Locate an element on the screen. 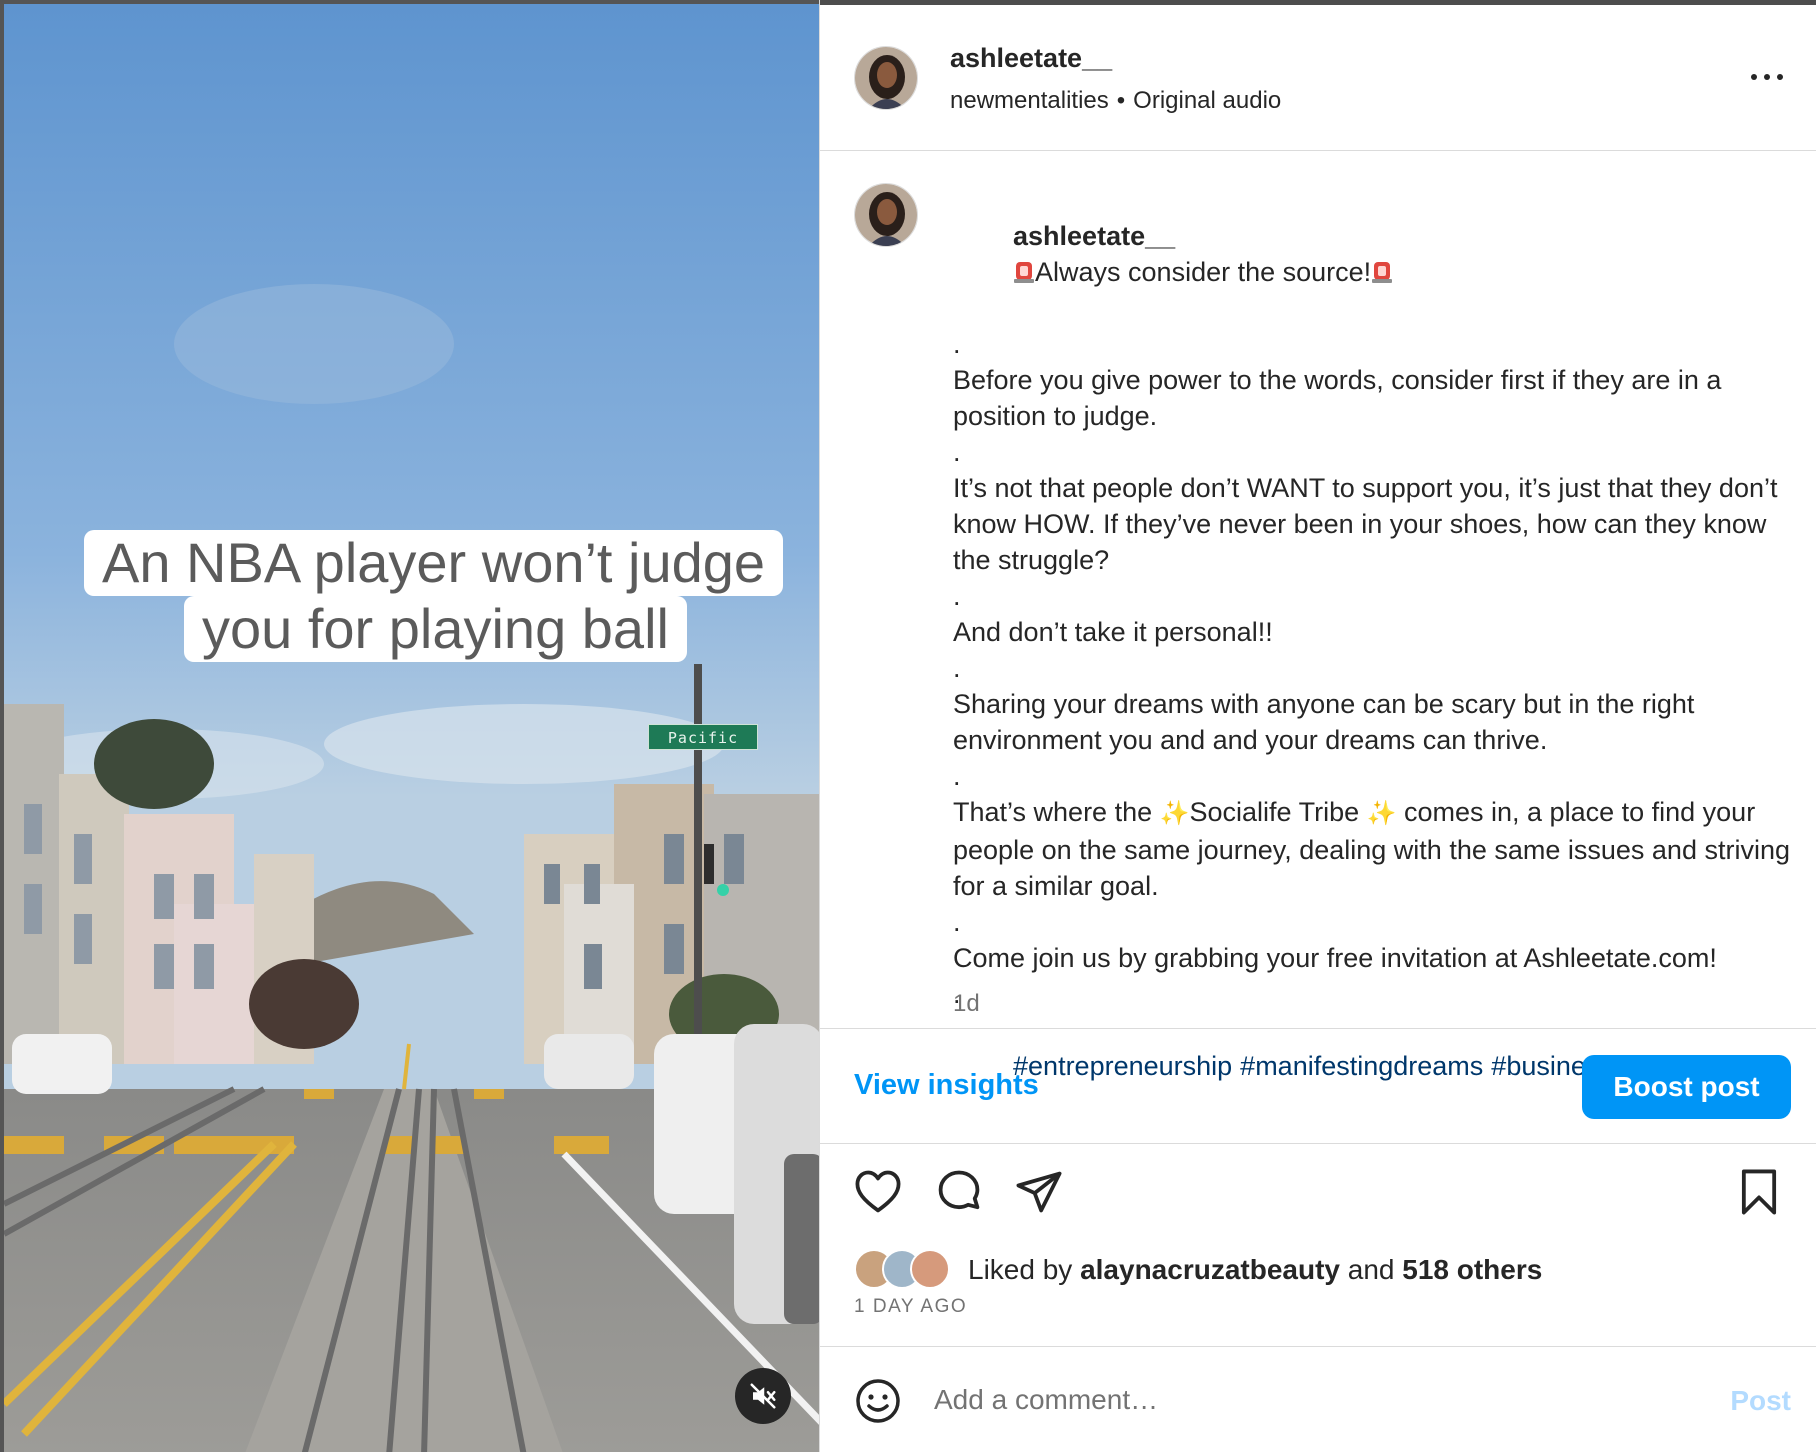  boost-post-button: Boost post is located at coordinates (1686, 1087).